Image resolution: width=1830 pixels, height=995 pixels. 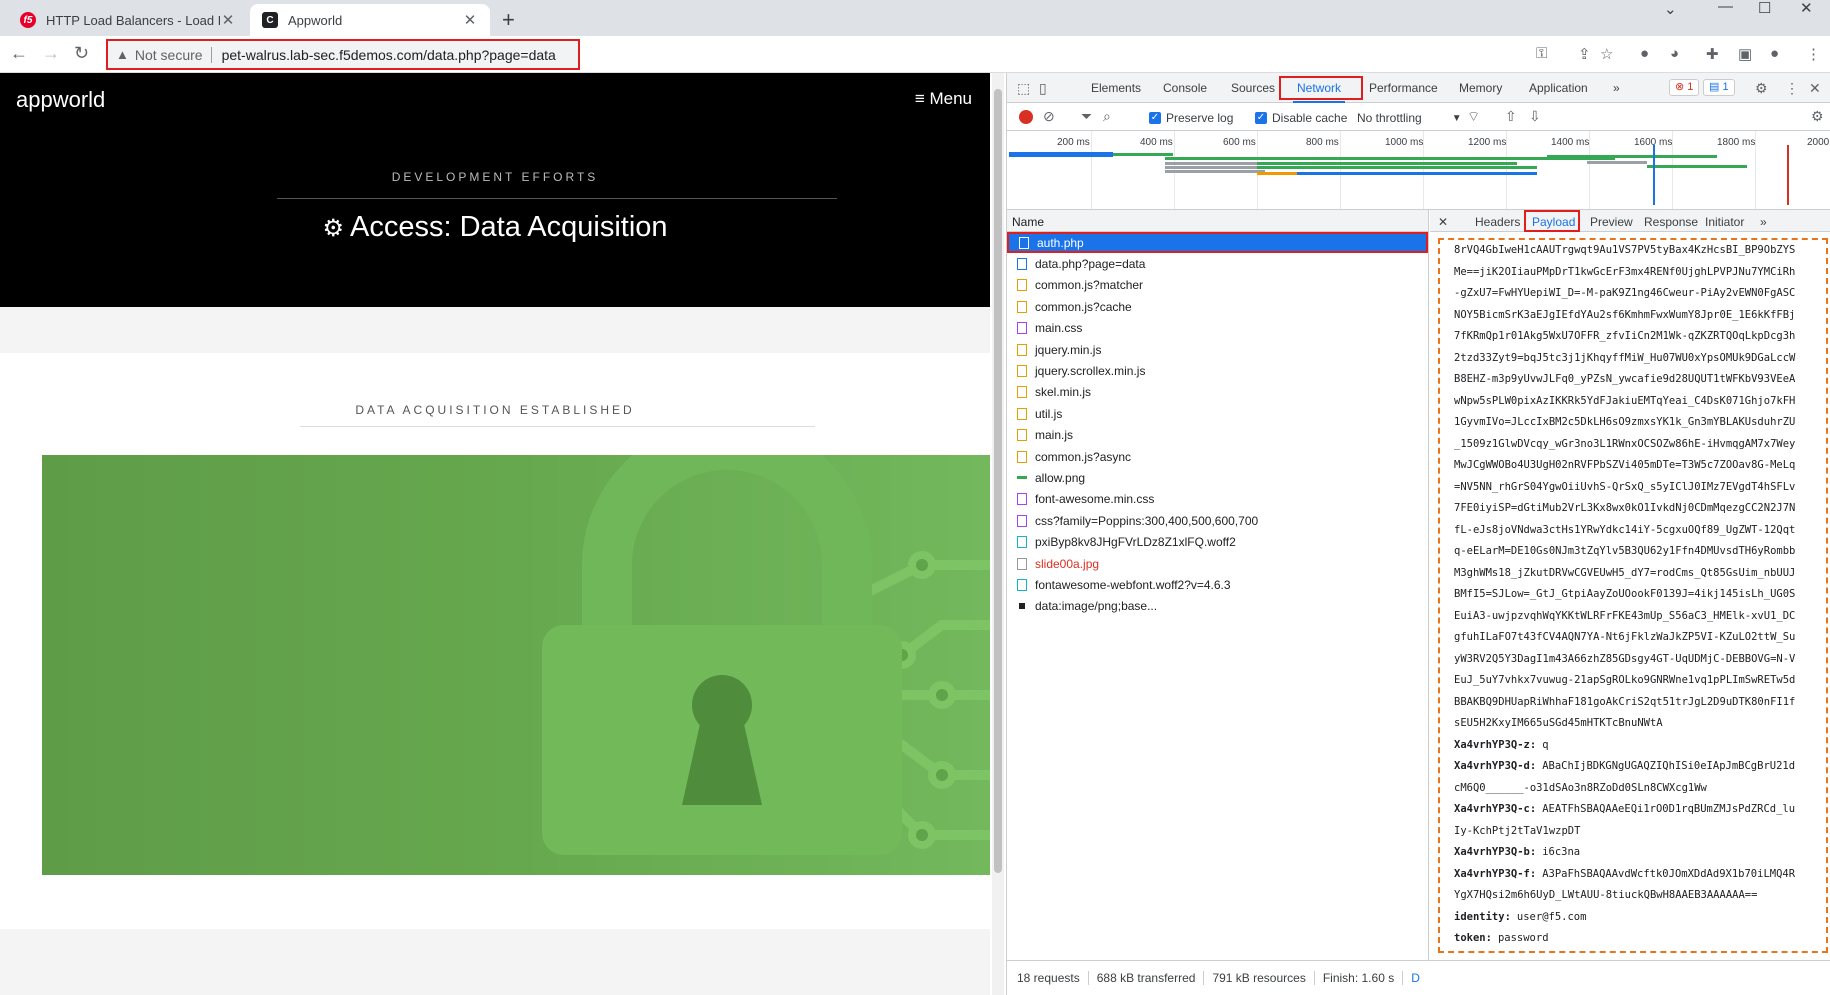 I want to click on extensions-puzzle-icon: ✚, so click(x=1712, y=54).